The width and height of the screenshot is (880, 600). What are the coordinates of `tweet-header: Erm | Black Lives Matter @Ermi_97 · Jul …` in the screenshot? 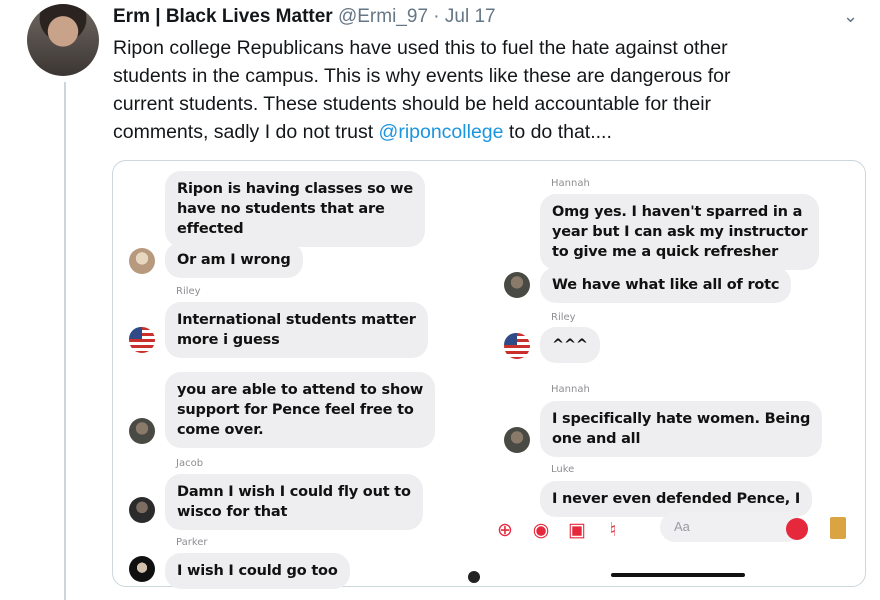 It's located at (304, 17).